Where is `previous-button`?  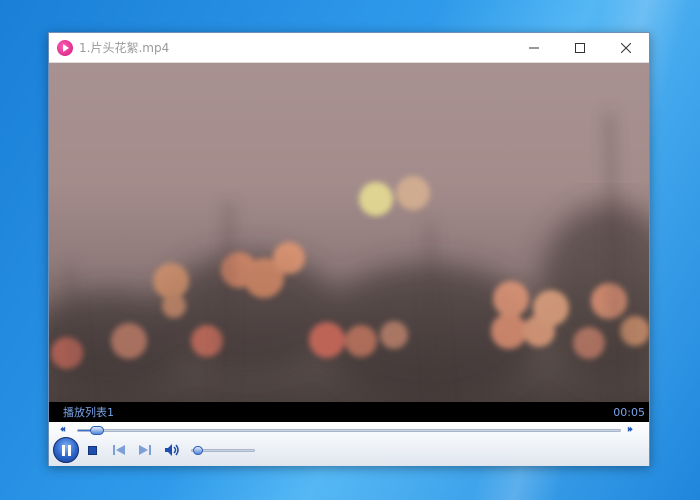 previous-button is located at coordinates (119, 450).